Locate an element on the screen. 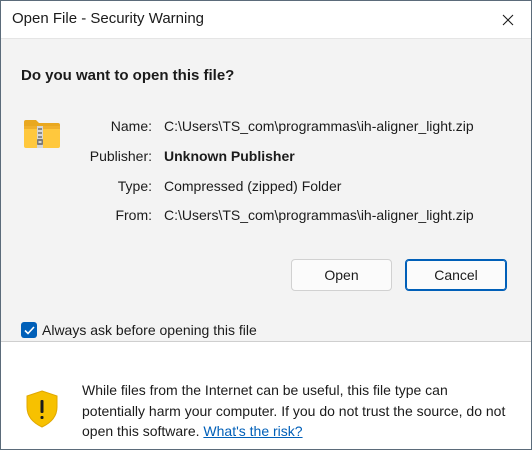 The image size is (532, 450). publisher-row: Publisher: Unknown Publisher is located at coordinates (266, 158).